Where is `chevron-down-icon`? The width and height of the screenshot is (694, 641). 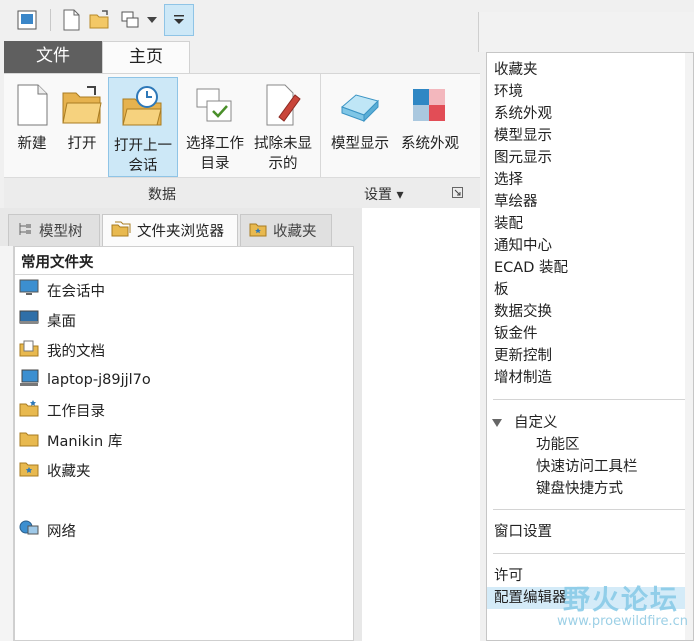
chevron-down-icon is located at coordinates (152, 20).